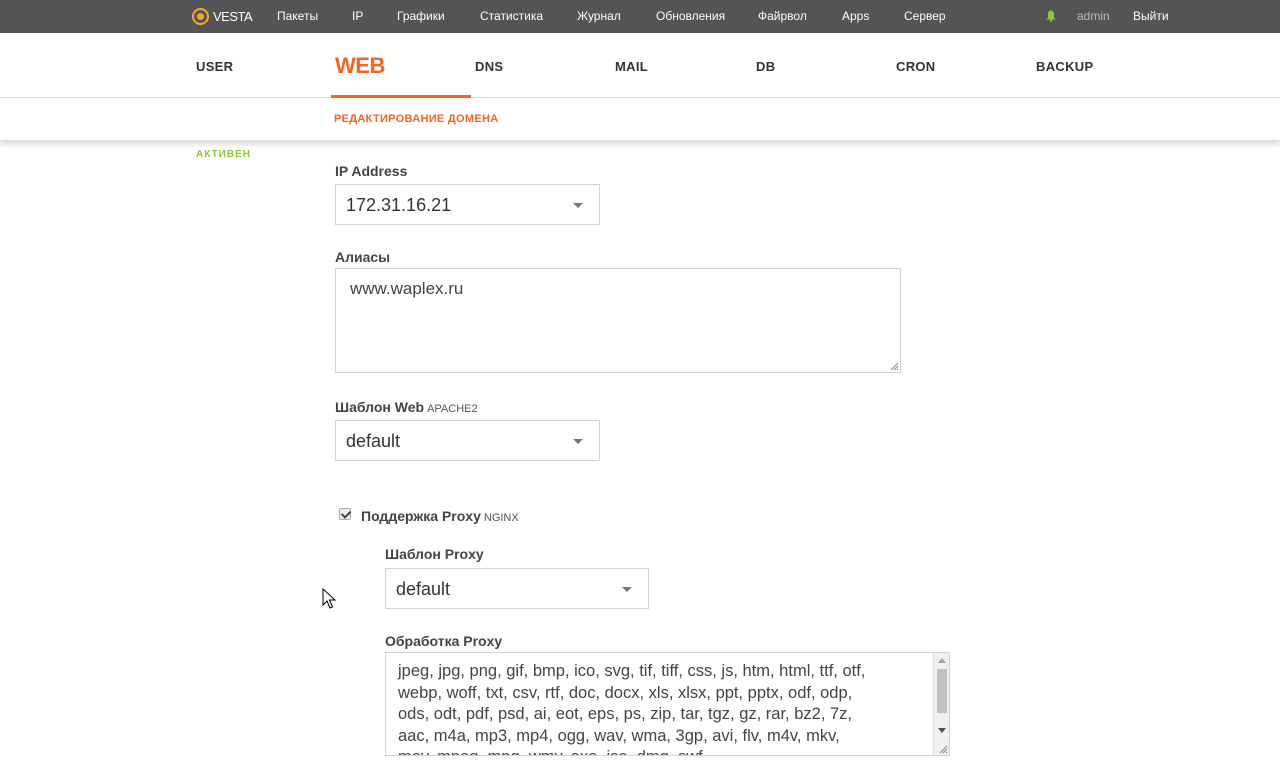  What do you see at coordinates (363, 257) in the screenshot?
I see `aliases-label: Алиасы` at bounding box center [363, 257].